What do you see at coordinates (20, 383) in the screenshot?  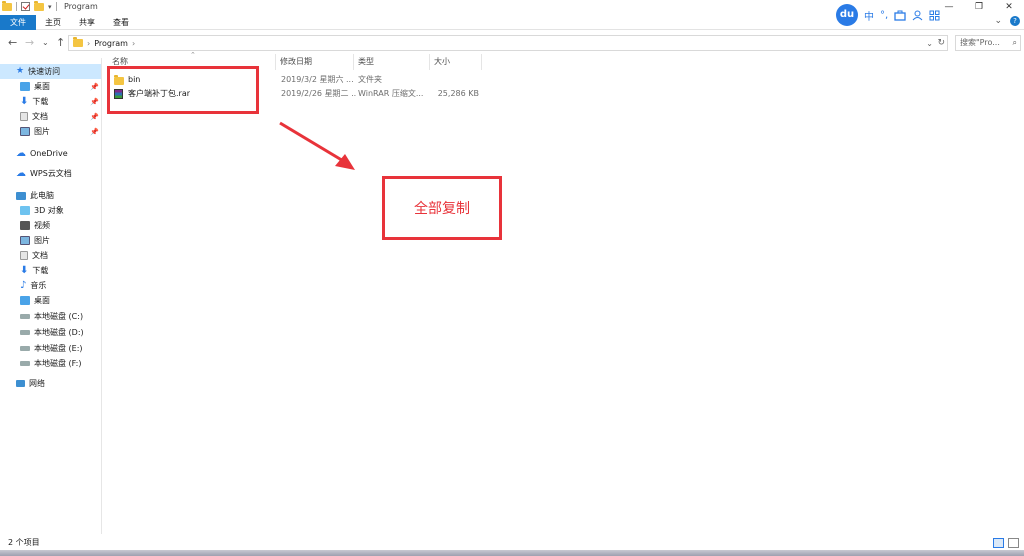 I see `network-icon` at bounding box center [20, 383].